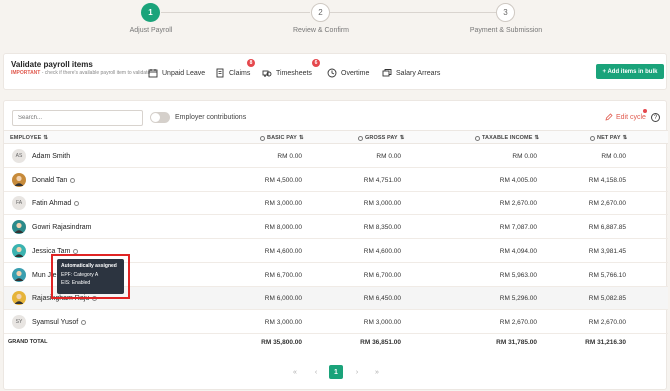 The image size is (670, 391). What do you see at coordinates (655, 117) in the screenshot?
I see `help-icon: ?` at bounding box center [655, 117].